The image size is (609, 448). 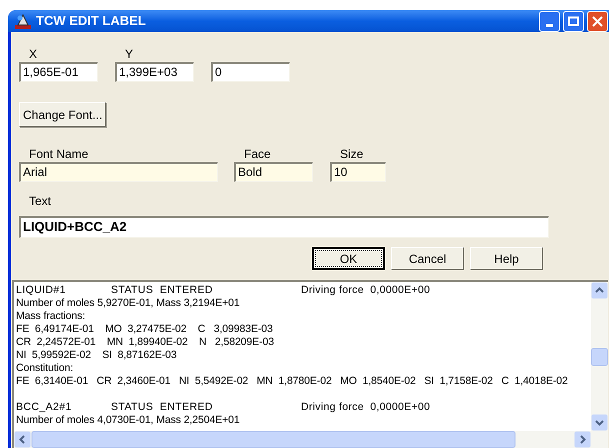 What do you see at coordinates (348, 258) in the screenshot?
I see `dialog-button: OK` at bounding box center [348, 258].